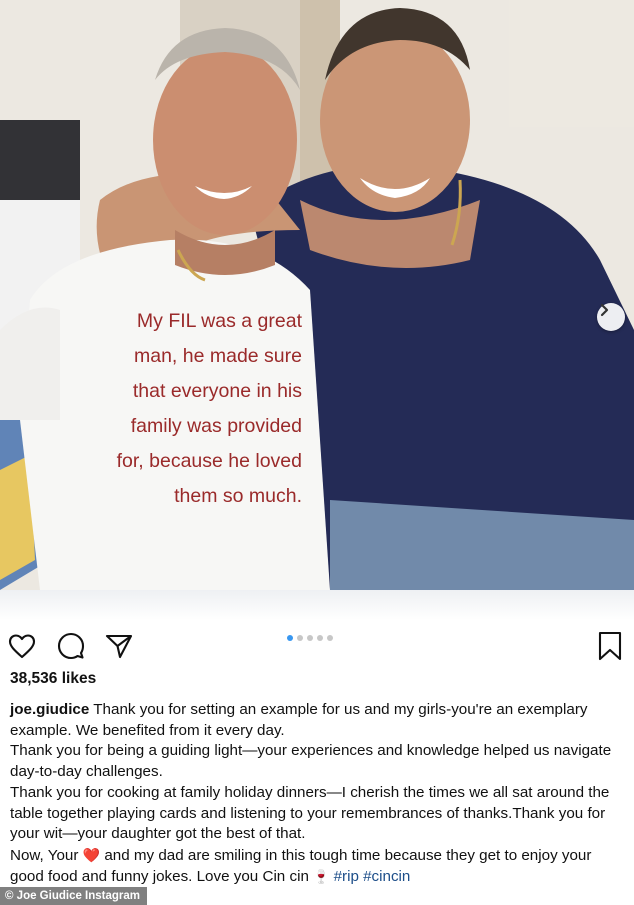  Describe the element at coordinates (49, 709) in the screenshot. I see `caption-username: joe.giudice` at that location.